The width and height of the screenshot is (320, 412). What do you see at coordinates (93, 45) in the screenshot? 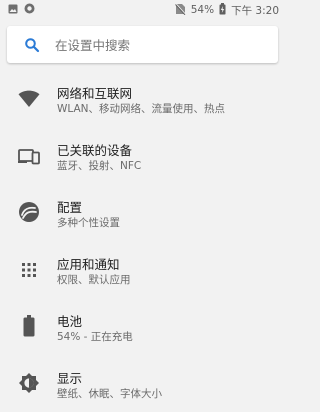
I see `search-placeholder: 在设置中搜索` at bounding box center [93, 45].